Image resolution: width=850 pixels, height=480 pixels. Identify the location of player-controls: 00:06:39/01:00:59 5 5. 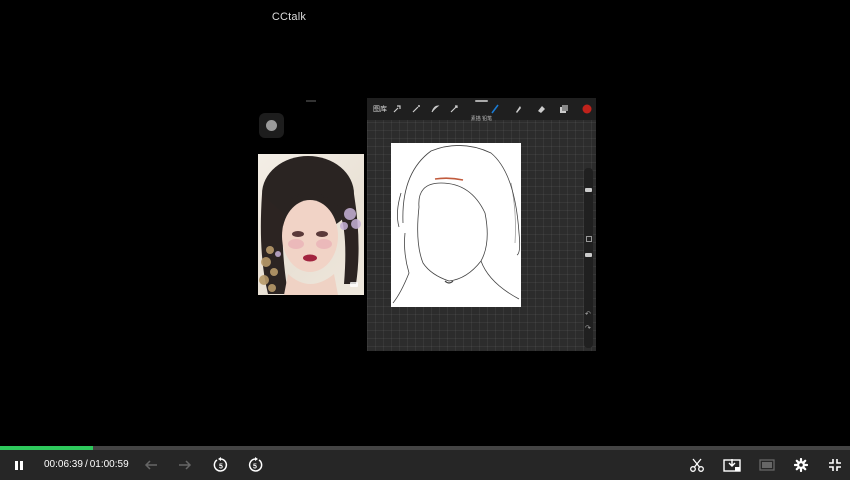
(425, 465).